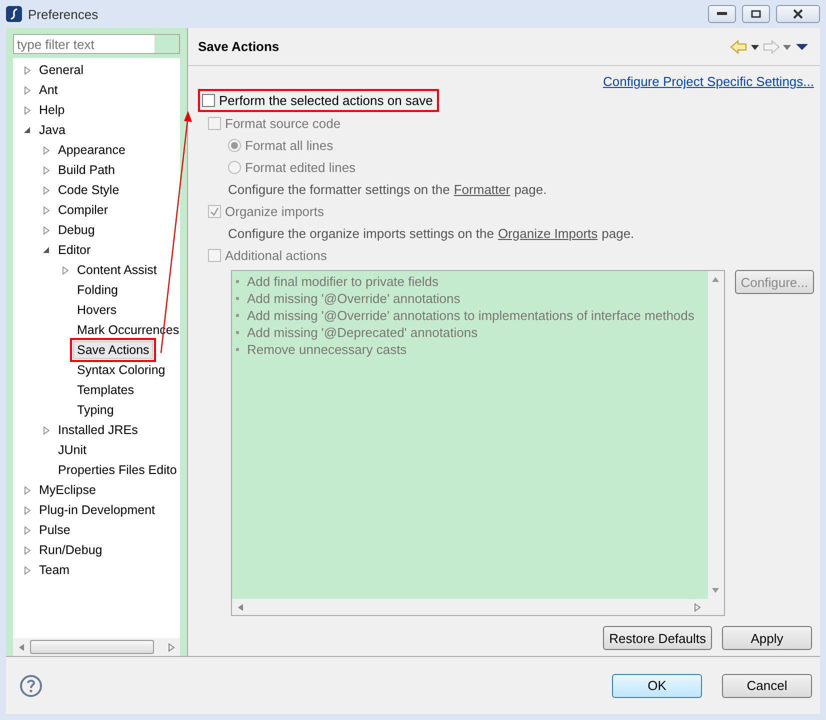  What do you see at coordinates (276, 255) in the screenshot?
I see `checkbox-label: Additional actions` at bounding box center [276, 255].